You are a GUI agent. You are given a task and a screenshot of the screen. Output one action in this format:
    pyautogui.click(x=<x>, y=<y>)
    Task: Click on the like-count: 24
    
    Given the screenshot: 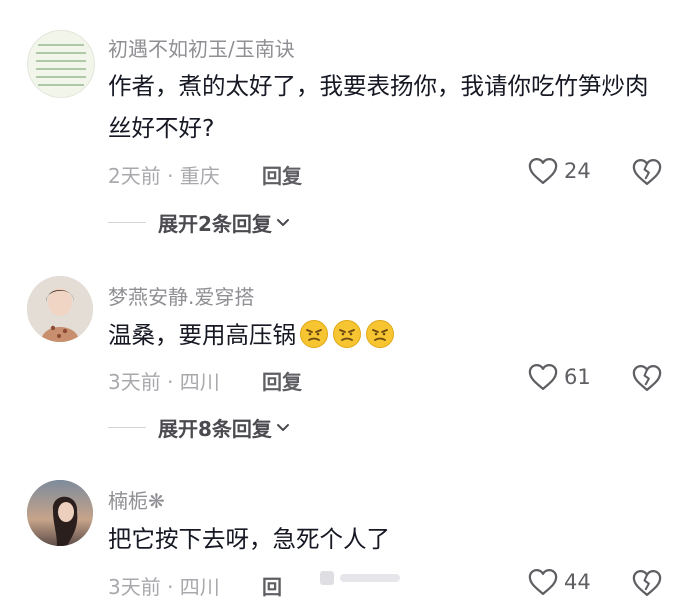 What is the action you would take?
    pyautogui.click(x=577, y=171)
    